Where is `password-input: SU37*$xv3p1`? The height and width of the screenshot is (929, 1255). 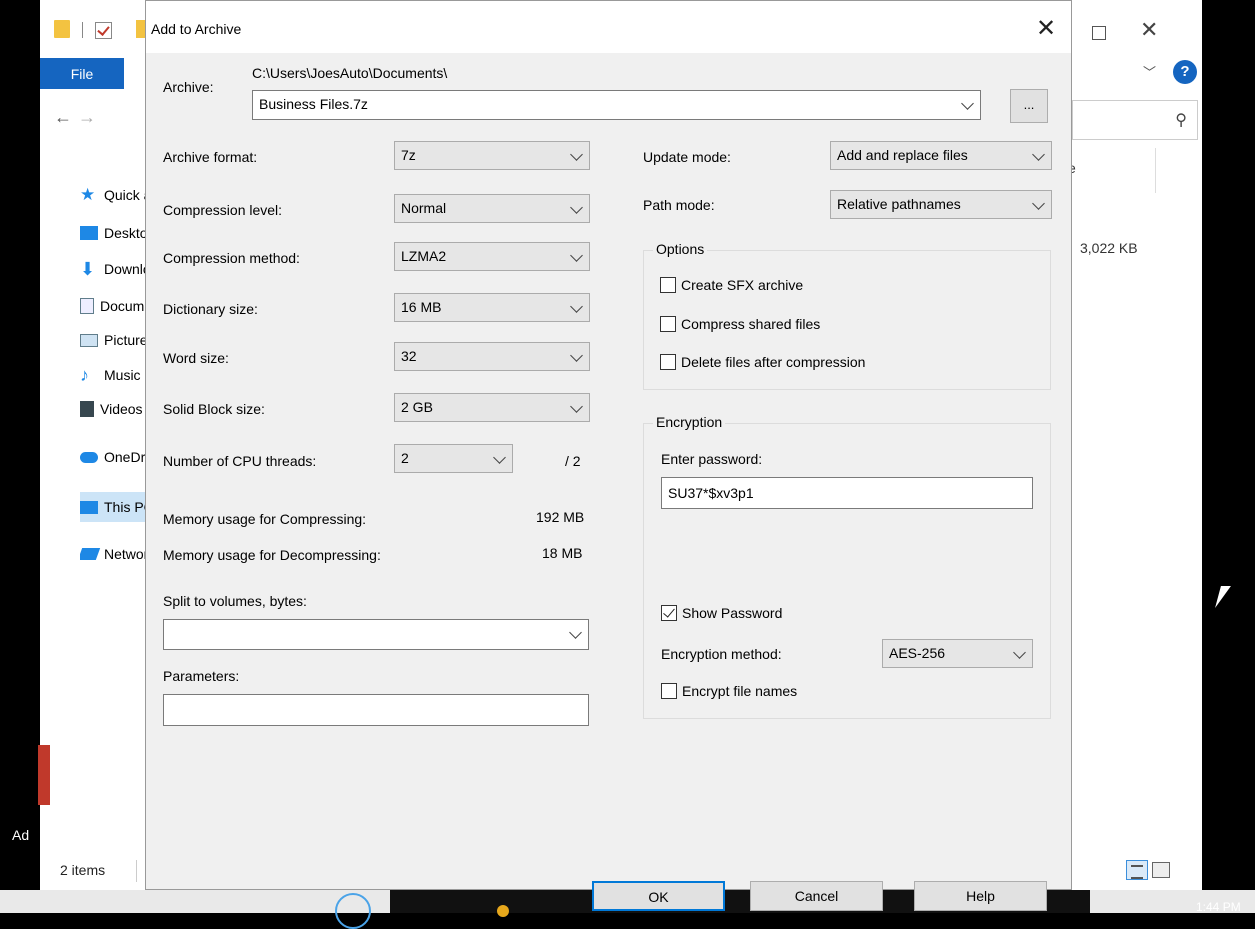 password-input: SU37*$xv3p1 is located at coordinates (847, 493).